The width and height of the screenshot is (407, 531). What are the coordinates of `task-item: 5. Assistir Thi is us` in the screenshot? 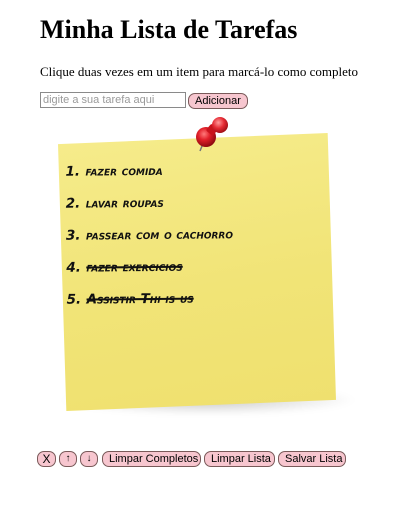 It's located at (149, 298).